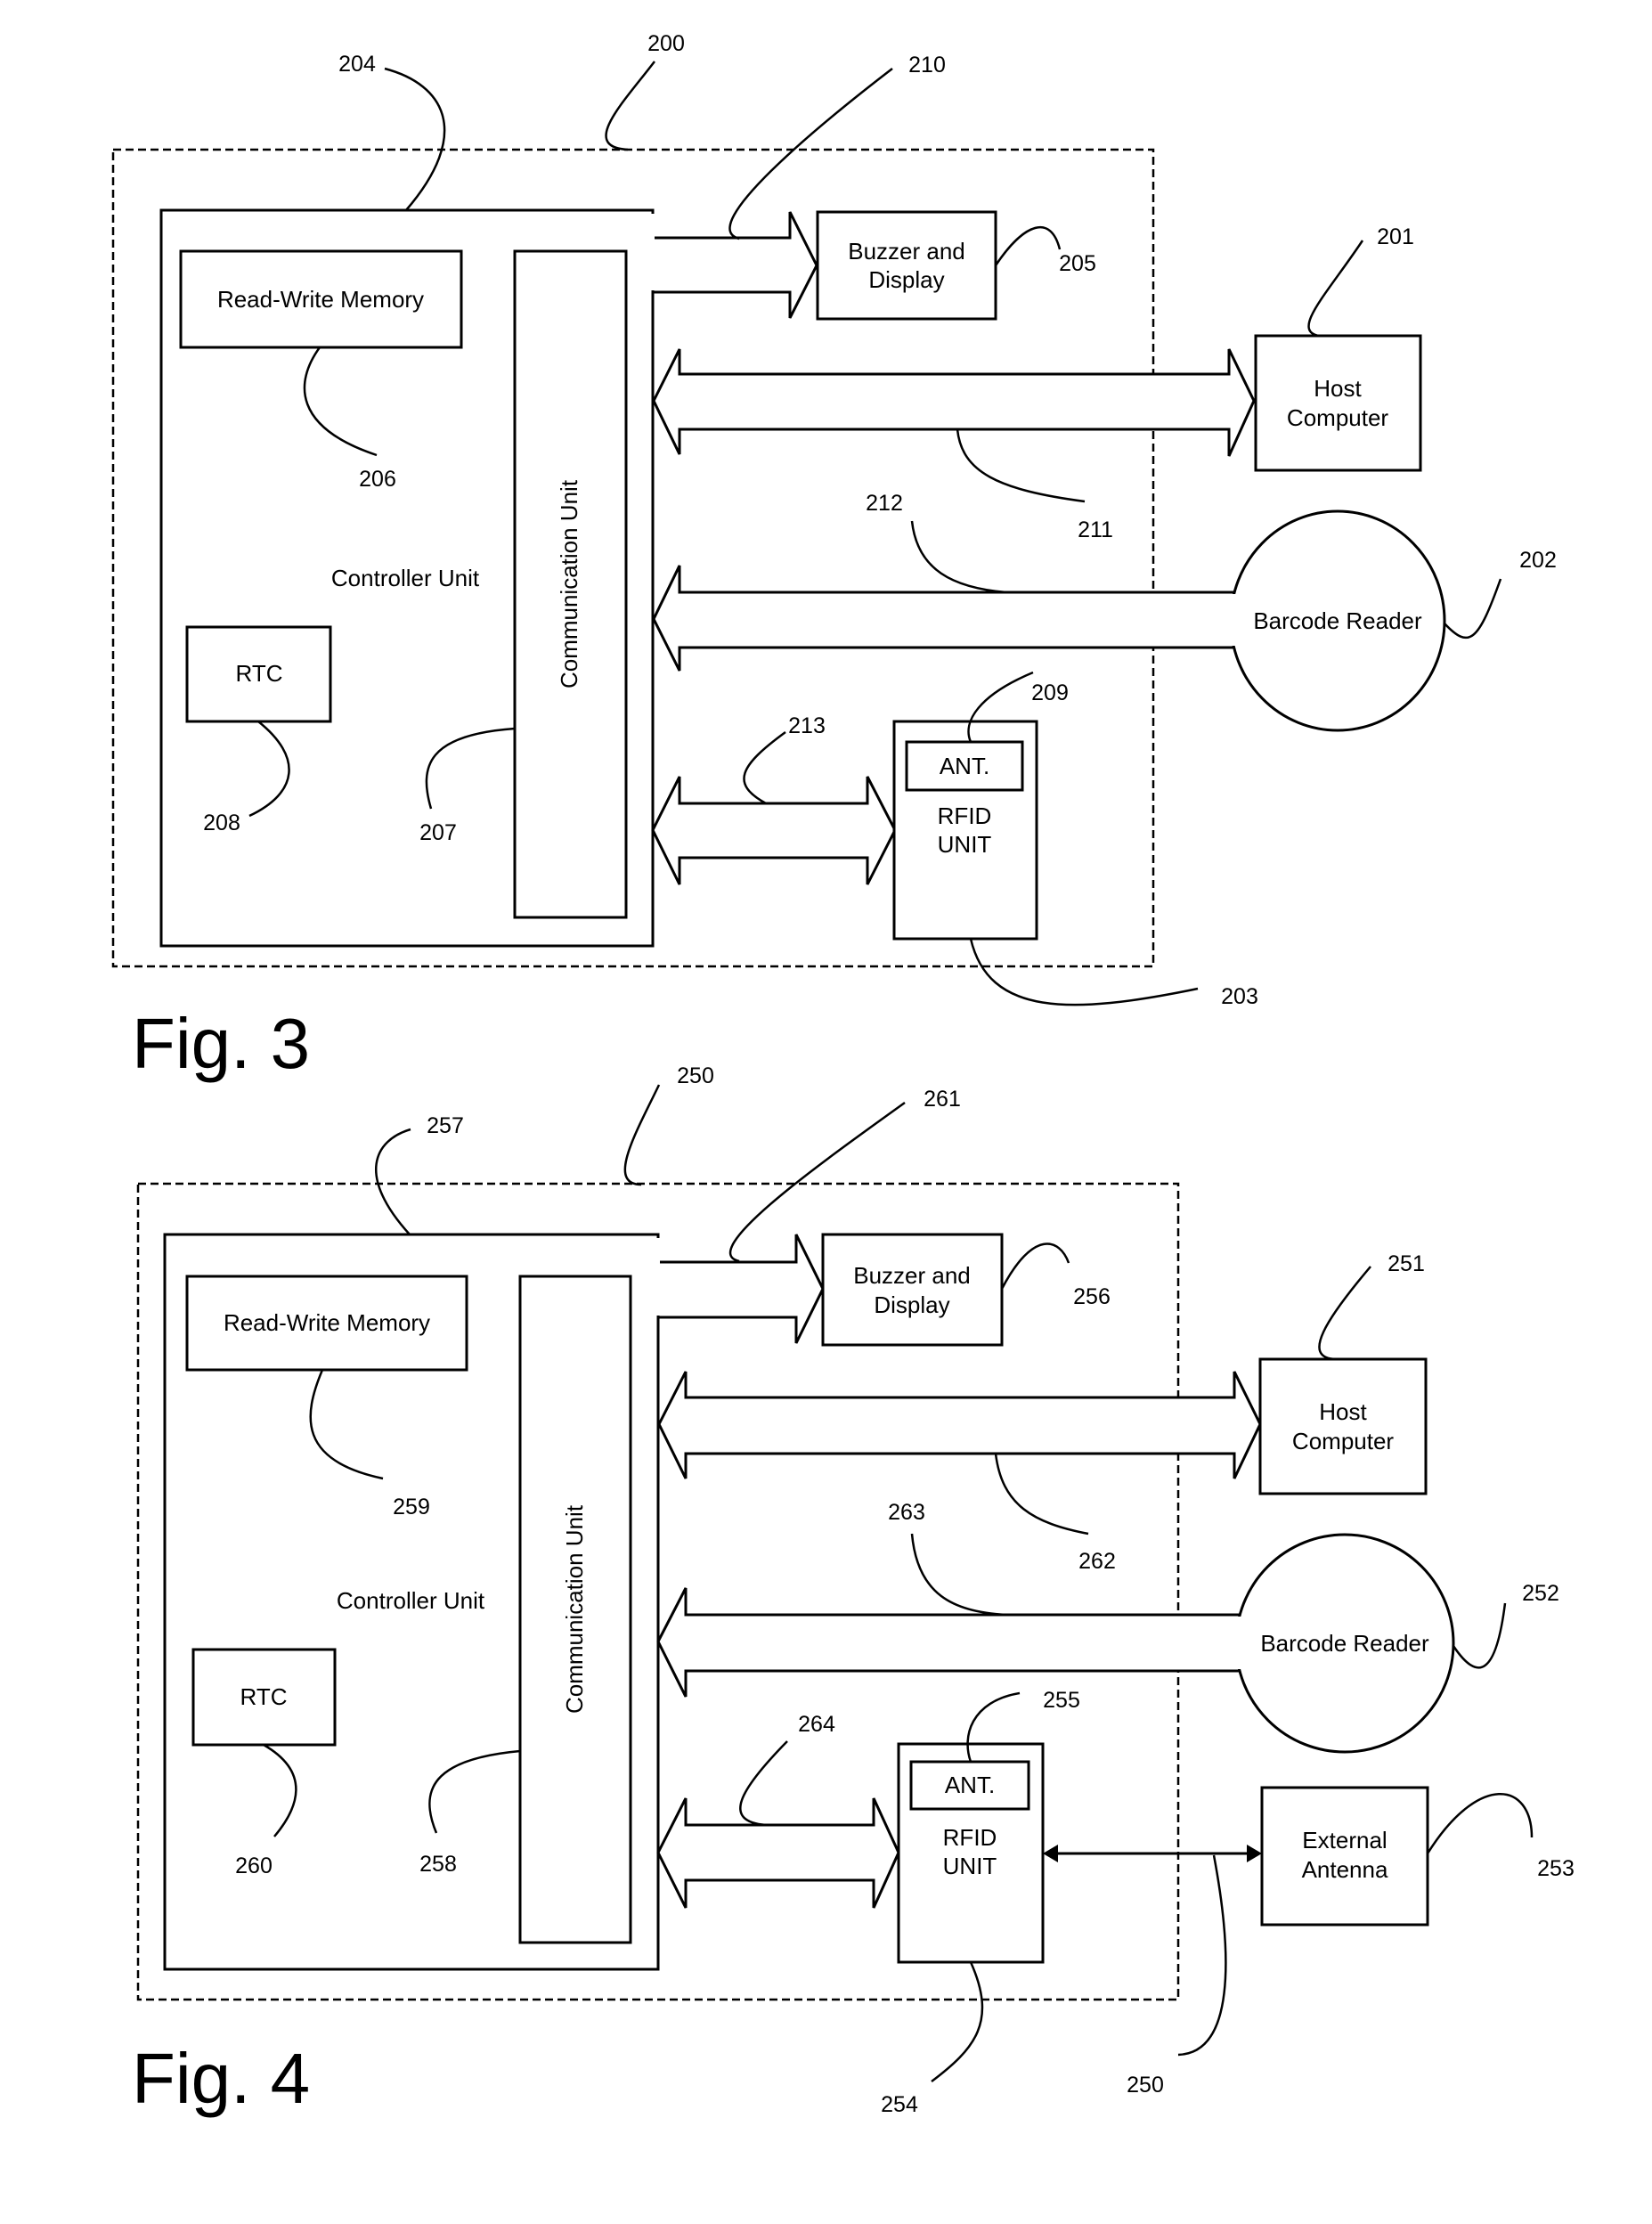  Describe the element at coordinates (1202, 1955) in the screenshot. I see `leader-250-bottom` at that location.